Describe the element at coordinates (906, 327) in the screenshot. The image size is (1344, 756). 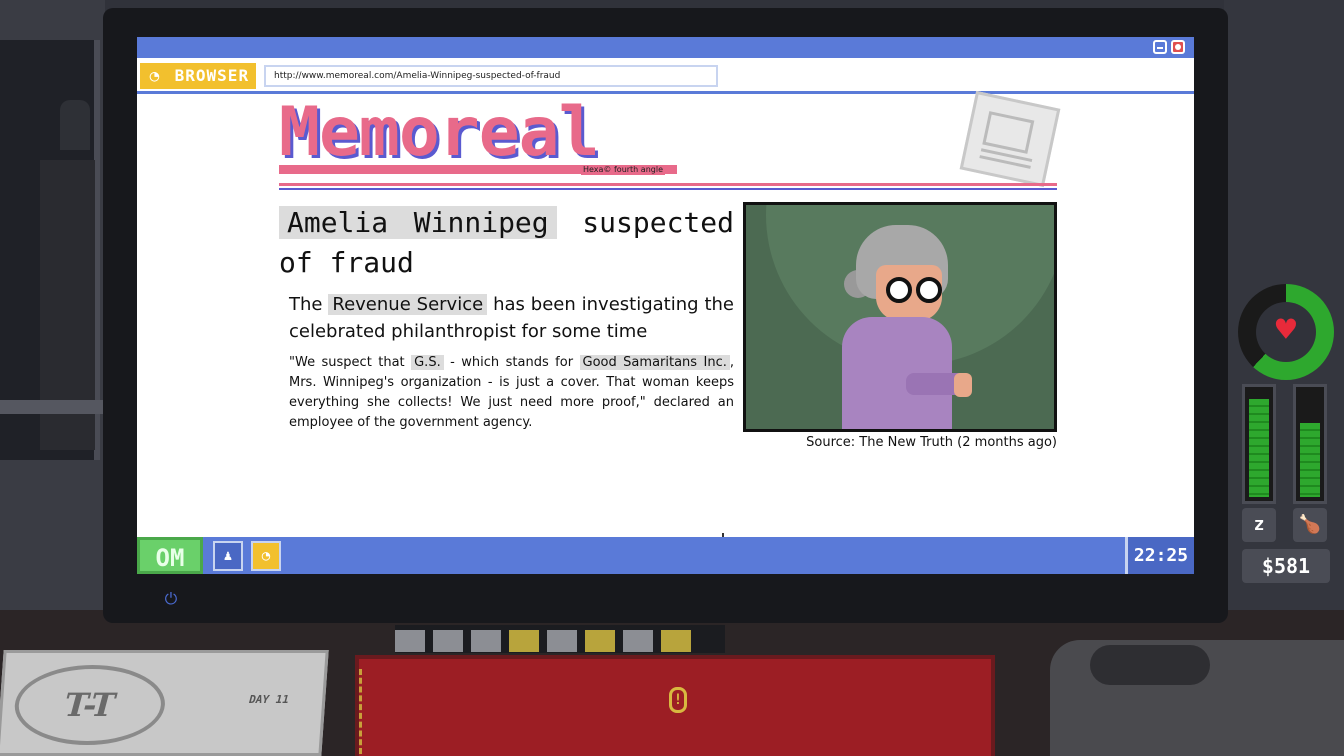
I see `old-woman-portrait` at that location.